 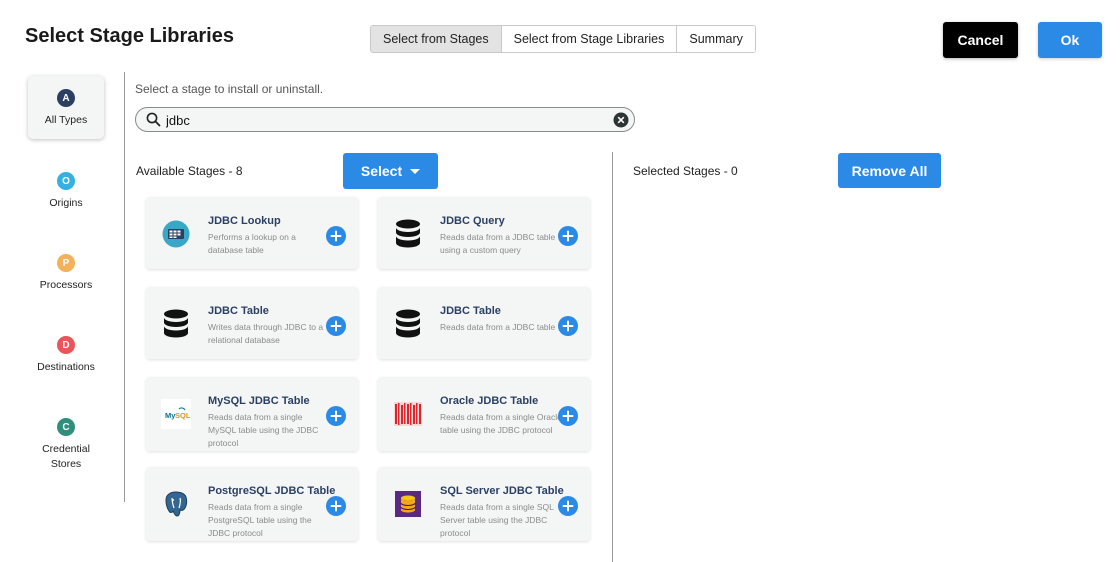 What do you see at coordinates (252, 243) in the screenshot?
I see `stage-description: Performs a lookup on a database table` at bounding box center [252, 243].